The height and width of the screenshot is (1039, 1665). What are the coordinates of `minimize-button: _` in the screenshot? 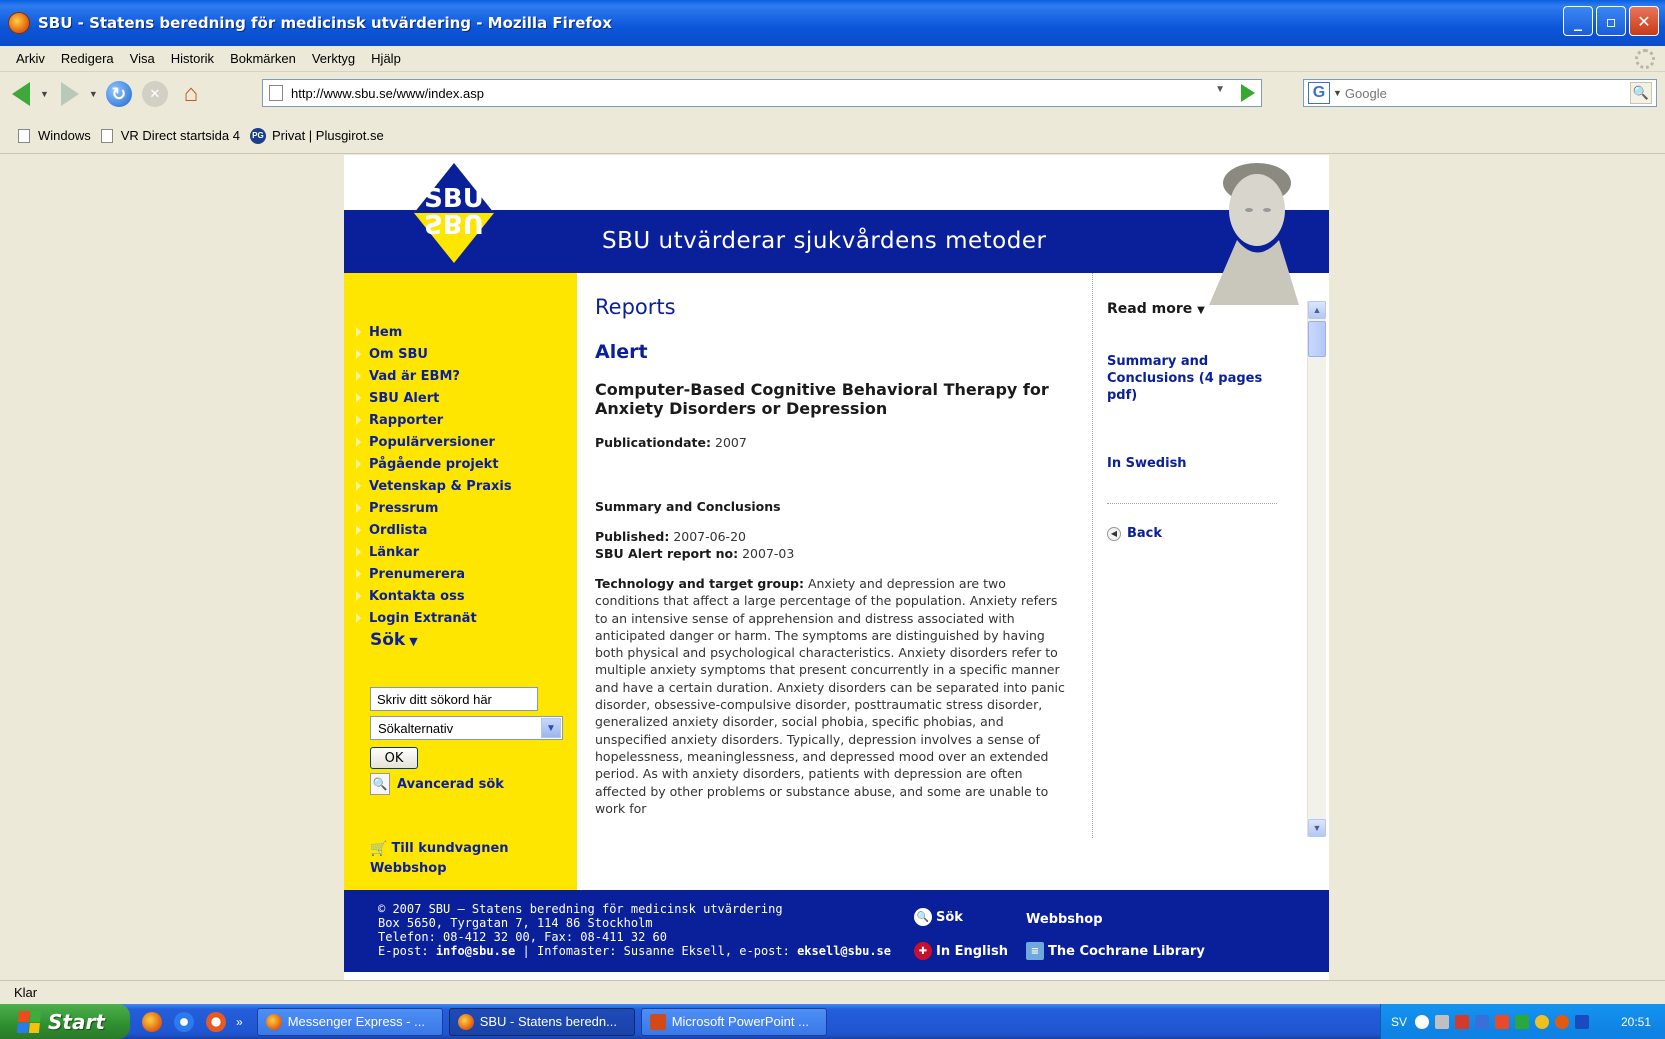 It's located at (1578, 21).